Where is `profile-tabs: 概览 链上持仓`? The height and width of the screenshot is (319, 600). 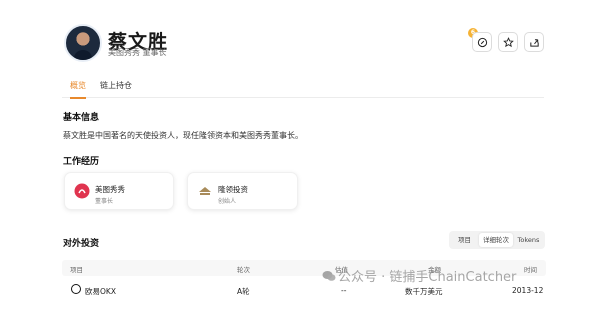 profile-tabs: 概览 链上持仓 is located at coordinates (303, 89).